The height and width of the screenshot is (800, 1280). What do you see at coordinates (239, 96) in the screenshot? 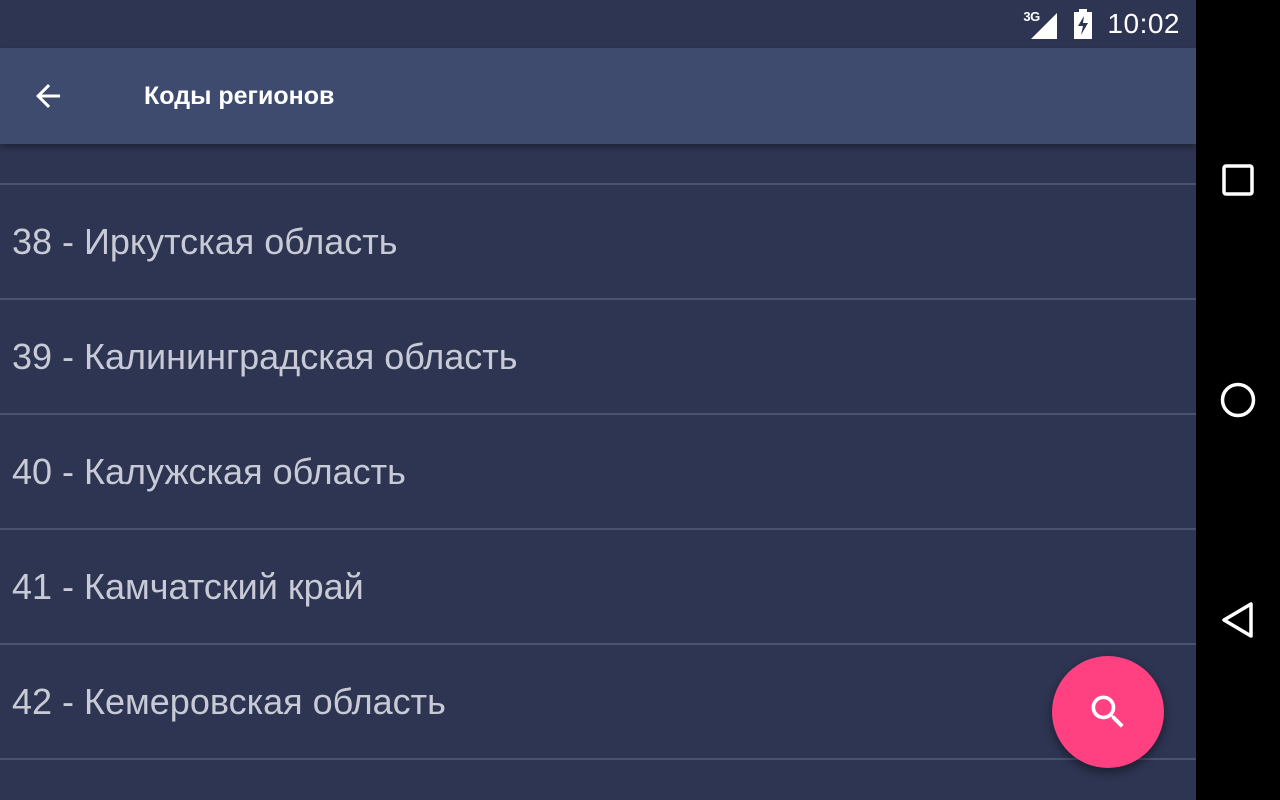
I see `page-title: Коды регионов` at bounding box center [239, 96].